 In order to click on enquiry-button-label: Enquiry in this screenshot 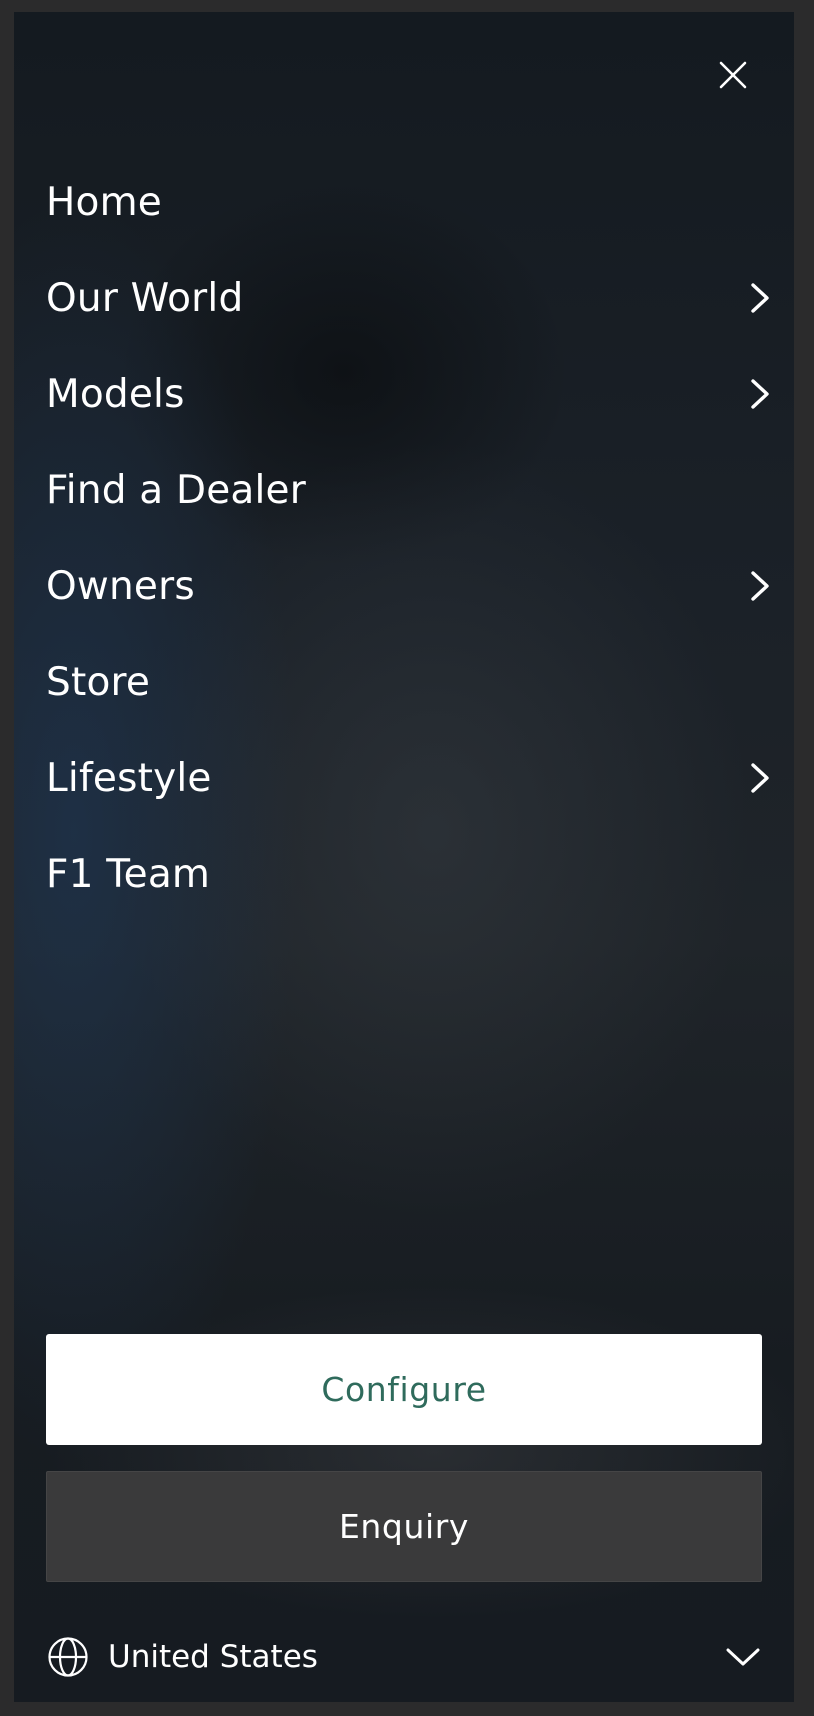, I will do `click(404, 1526)`.